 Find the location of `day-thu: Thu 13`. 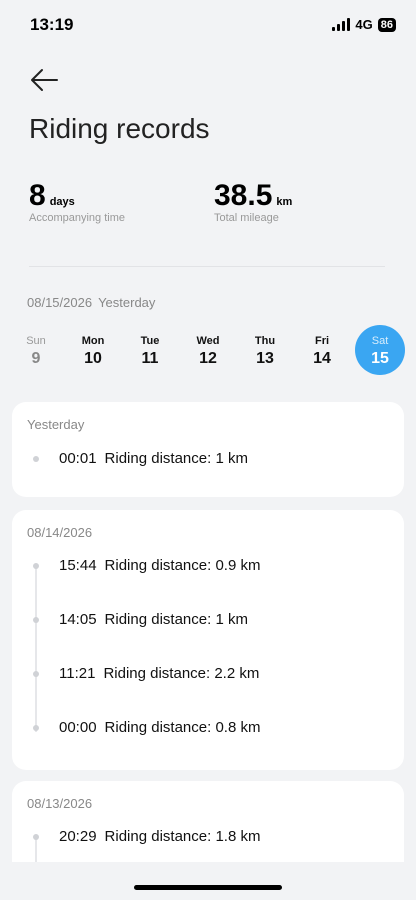

day-thu: Thu 13 is located at coordinates (265, 350).